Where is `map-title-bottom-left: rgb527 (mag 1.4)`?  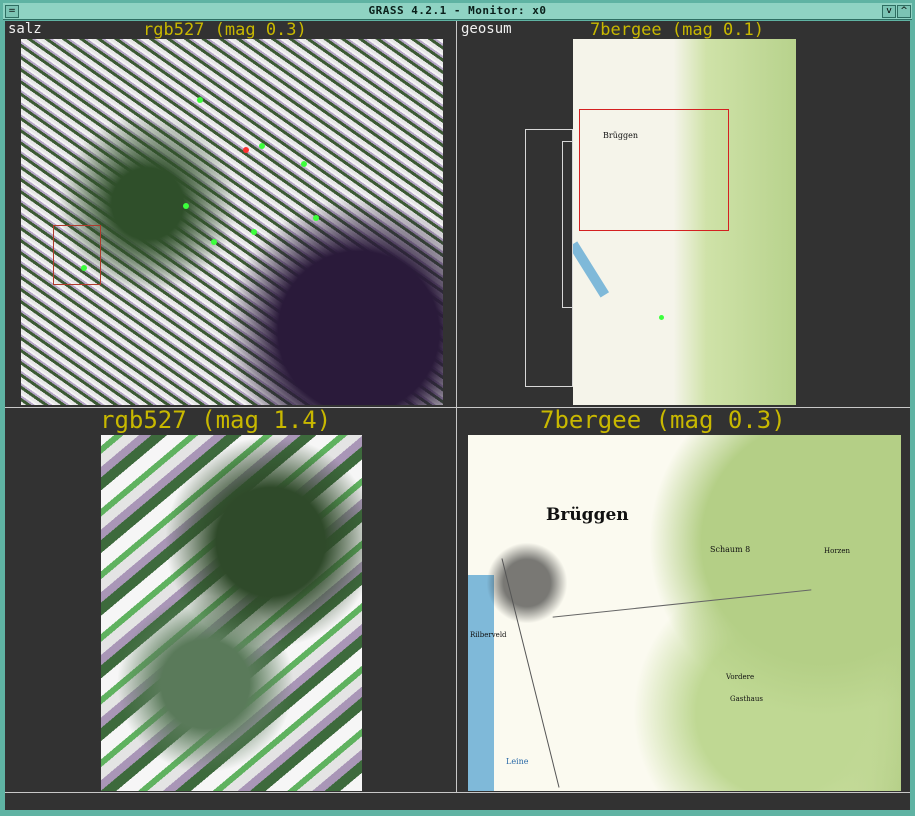
map-title-bottom-left: rgb527 (mag 1.4) is located at coordinates (216, 420).